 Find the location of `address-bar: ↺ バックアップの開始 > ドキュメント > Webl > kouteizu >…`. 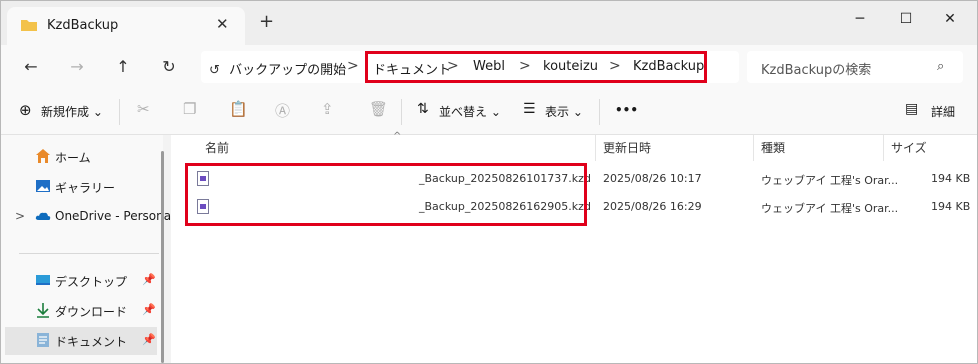

address-bar: ↺ バックアップの開始 > ドキュメント > Webl > kouteizu >… is located at coordinates (470, 67).